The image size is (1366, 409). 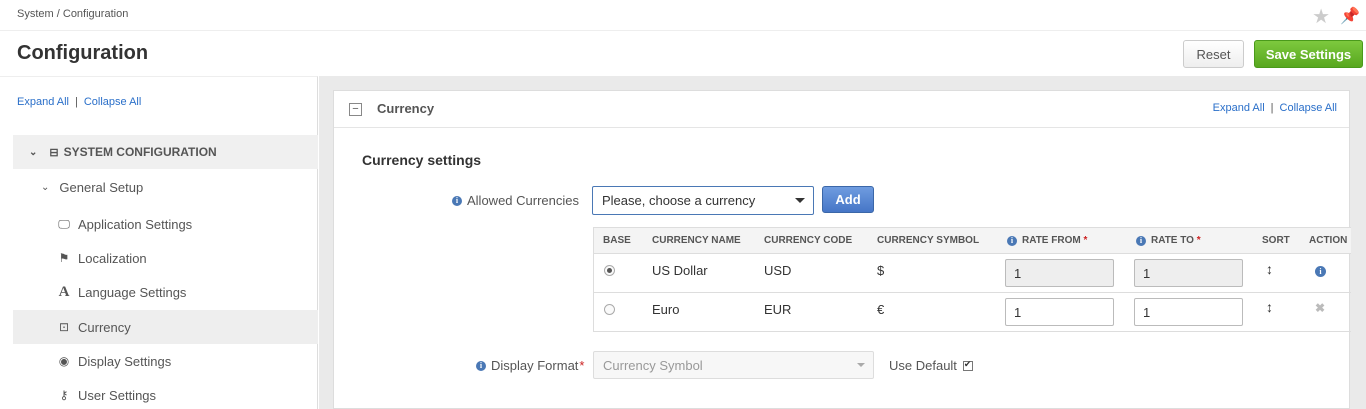 I want to click on col-rate-to: i RATE TO *, so click(x=1168, y=240).